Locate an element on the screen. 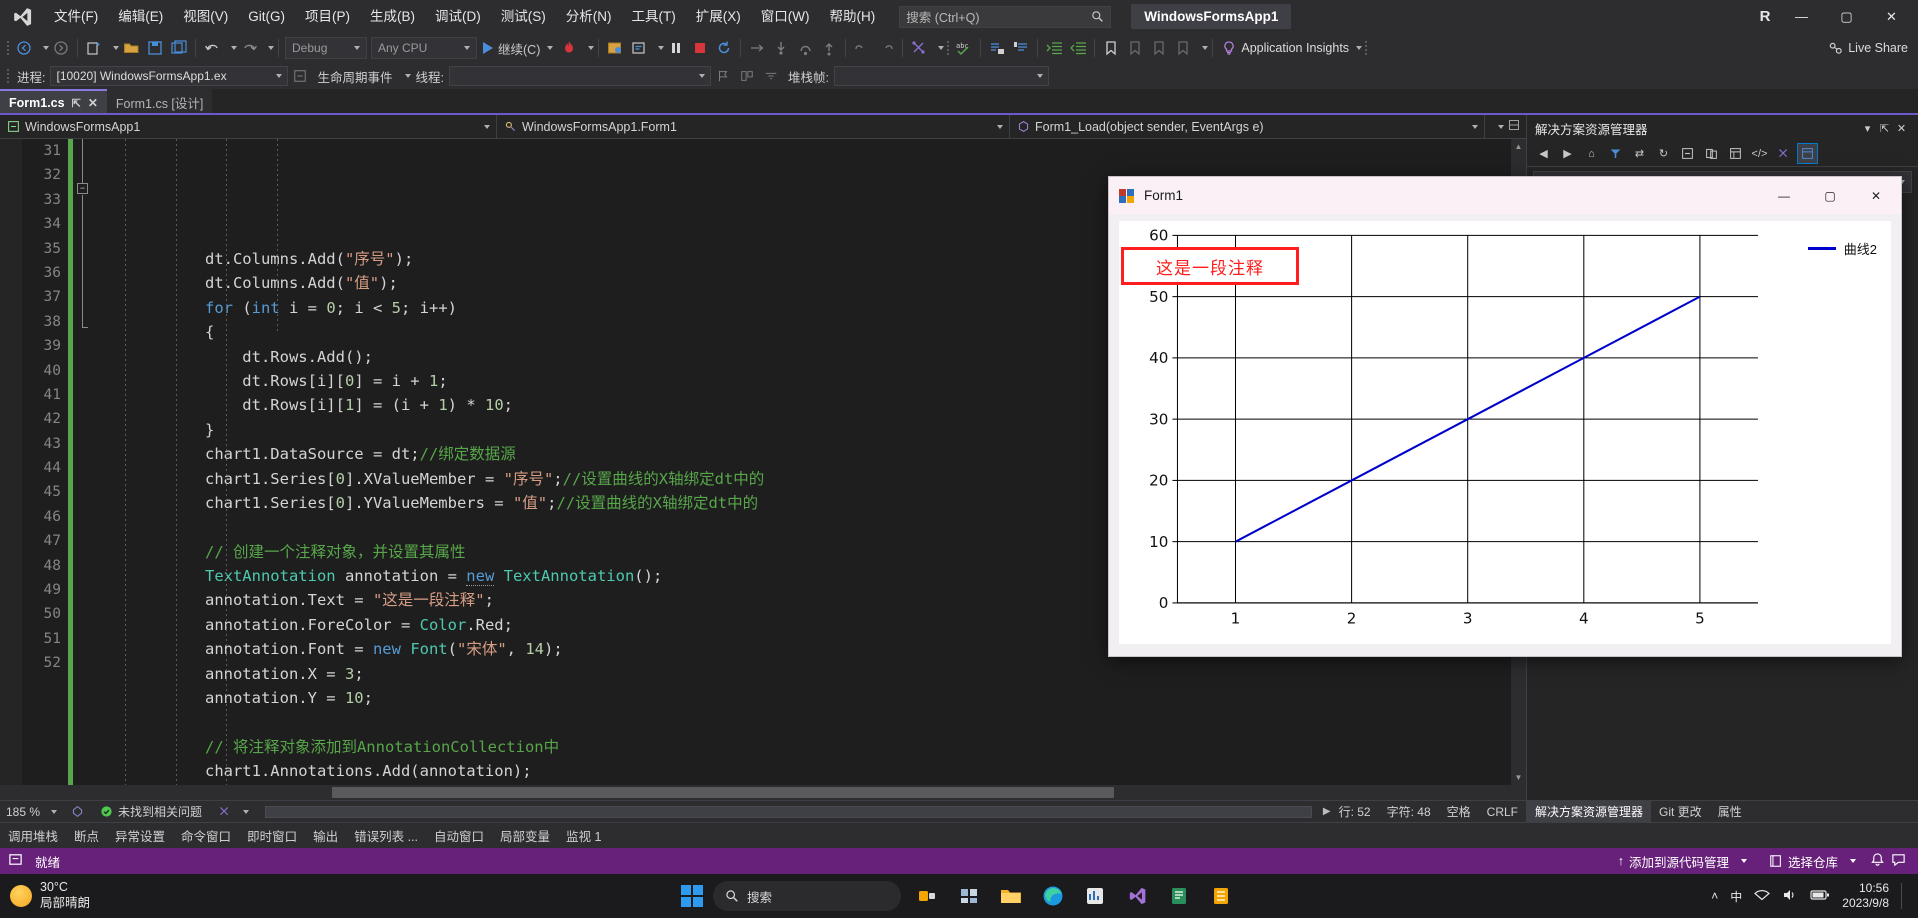 The height and width of the screenshot is (918, 1918). tab-command-window: 命令窗口 is located at coordinates (206, 835).